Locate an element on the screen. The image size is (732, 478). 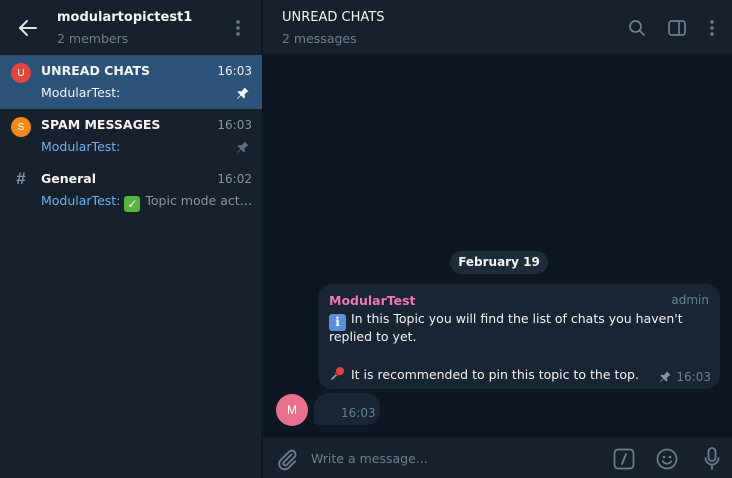
admin-badge: admin is located at coordinates (690, 300).